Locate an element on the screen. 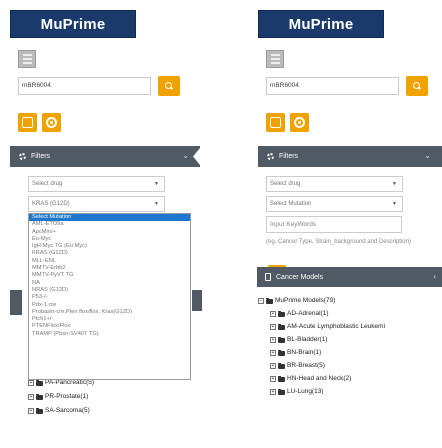 Image resolution: width=442 pixels, height=448 pixels. sidebar-tab-right is located at coordinates (197, 300).